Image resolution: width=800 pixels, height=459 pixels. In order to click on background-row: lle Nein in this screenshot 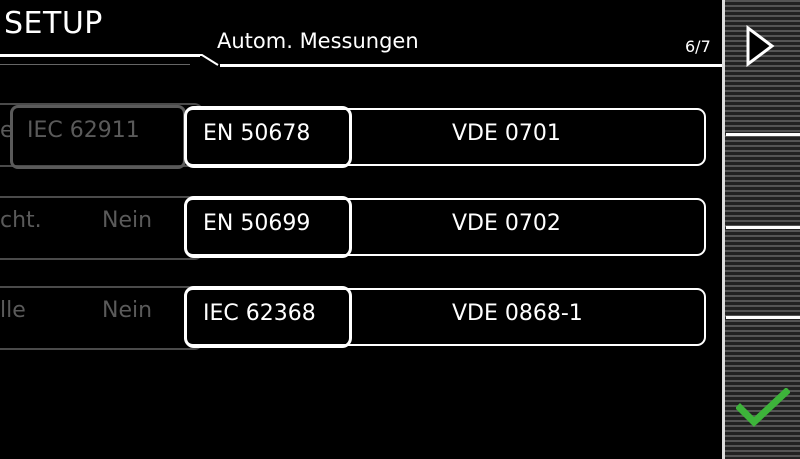, I will do `click(100, 316)`.